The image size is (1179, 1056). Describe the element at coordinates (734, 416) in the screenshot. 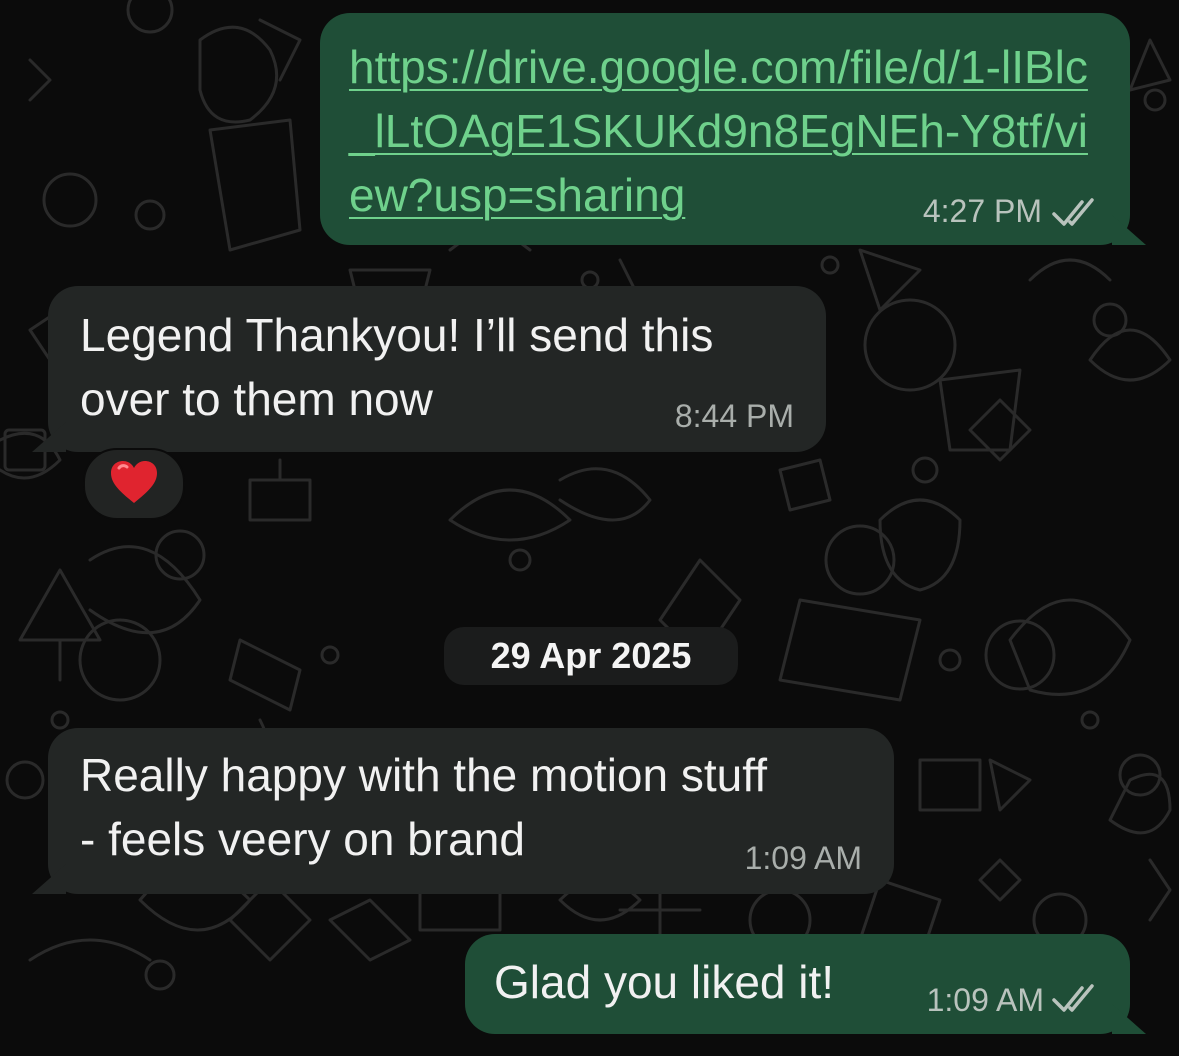

I see `message-timestamp: 8:44 PM` at that location.